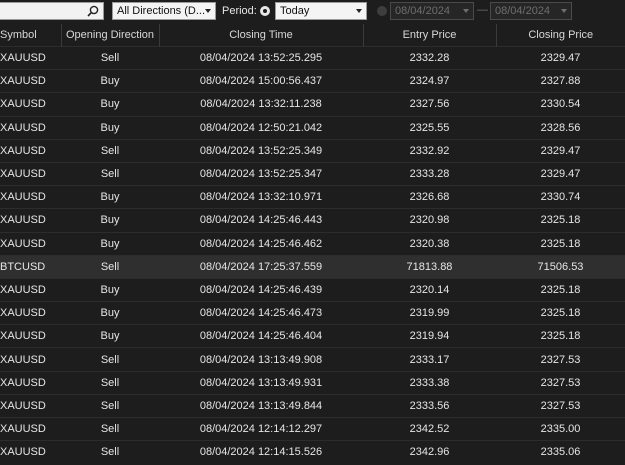  Describe the element at coordinates (429, 220) in the screenshot. I see `cell-entry-price: 2320.98` at that location.